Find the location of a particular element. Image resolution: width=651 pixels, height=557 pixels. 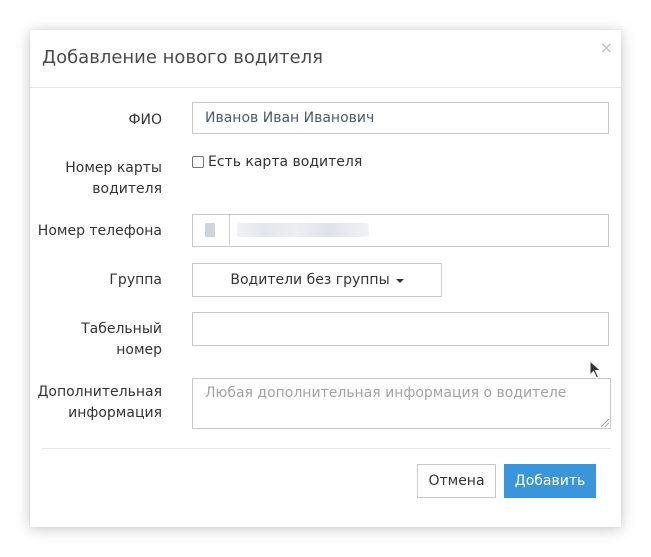

add-button: Добавить is located at coordinates (550, 481).